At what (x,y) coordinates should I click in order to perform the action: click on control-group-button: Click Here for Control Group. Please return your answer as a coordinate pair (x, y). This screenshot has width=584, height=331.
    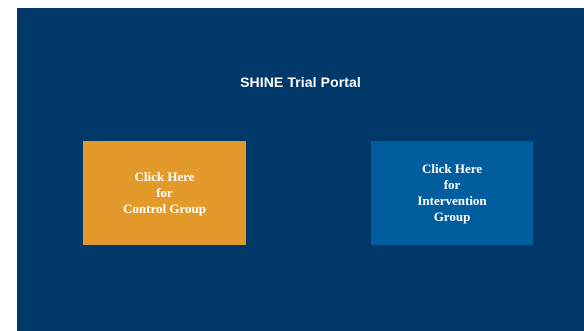
    Looking at the image, I should click on (164, 193).